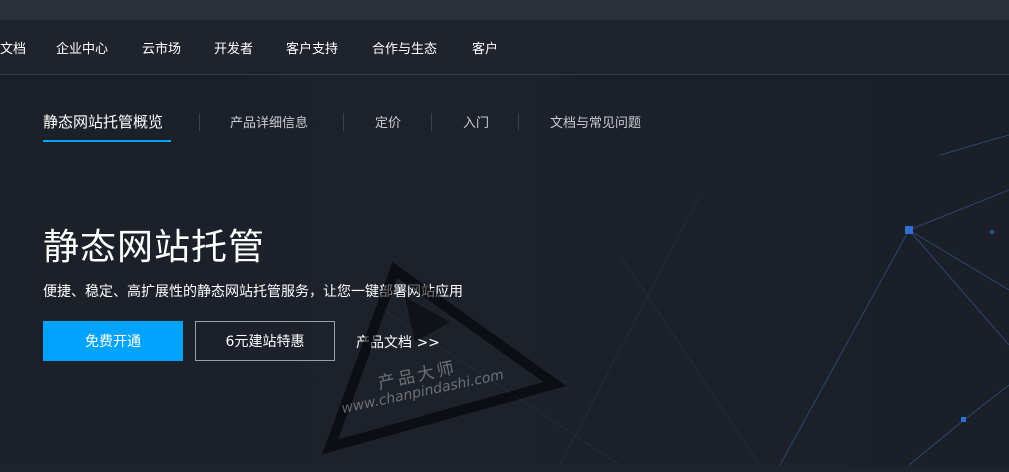 The image size is (1009, 472). Describe the element at coordinates (113, 341) in the screenshot. I see `free-activate-button: 免费开通` at that location.